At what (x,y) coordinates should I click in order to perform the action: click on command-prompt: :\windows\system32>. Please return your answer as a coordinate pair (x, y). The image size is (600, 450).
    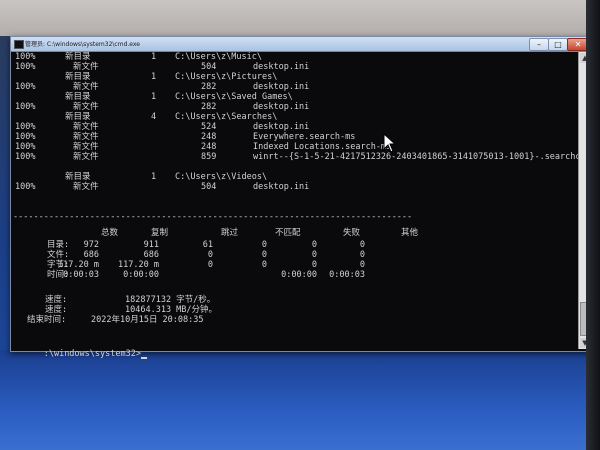
    Looking at the image, I should click on (80, 349).